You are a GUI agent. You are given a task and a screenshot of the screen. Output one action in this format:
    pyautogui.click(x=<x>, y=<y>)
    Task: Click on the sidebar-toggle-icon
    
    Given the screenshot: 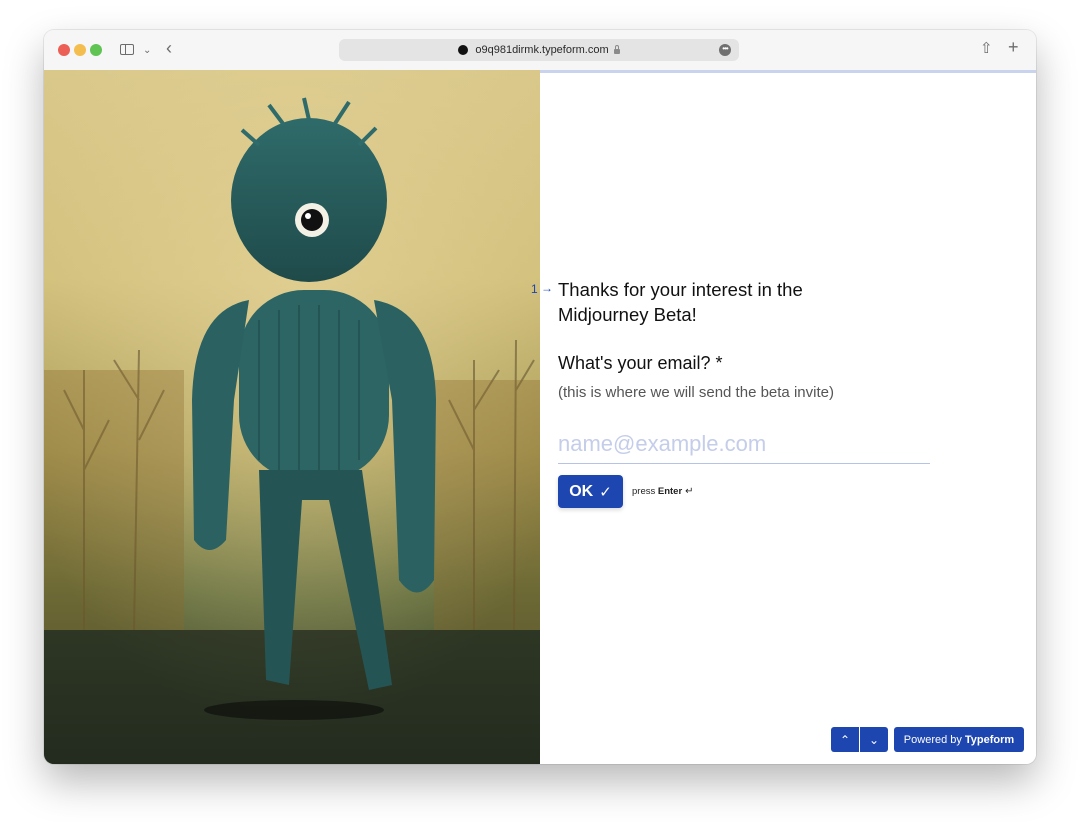 What is the action you would take?
    pyautogui.click(x=127, y=49)
    